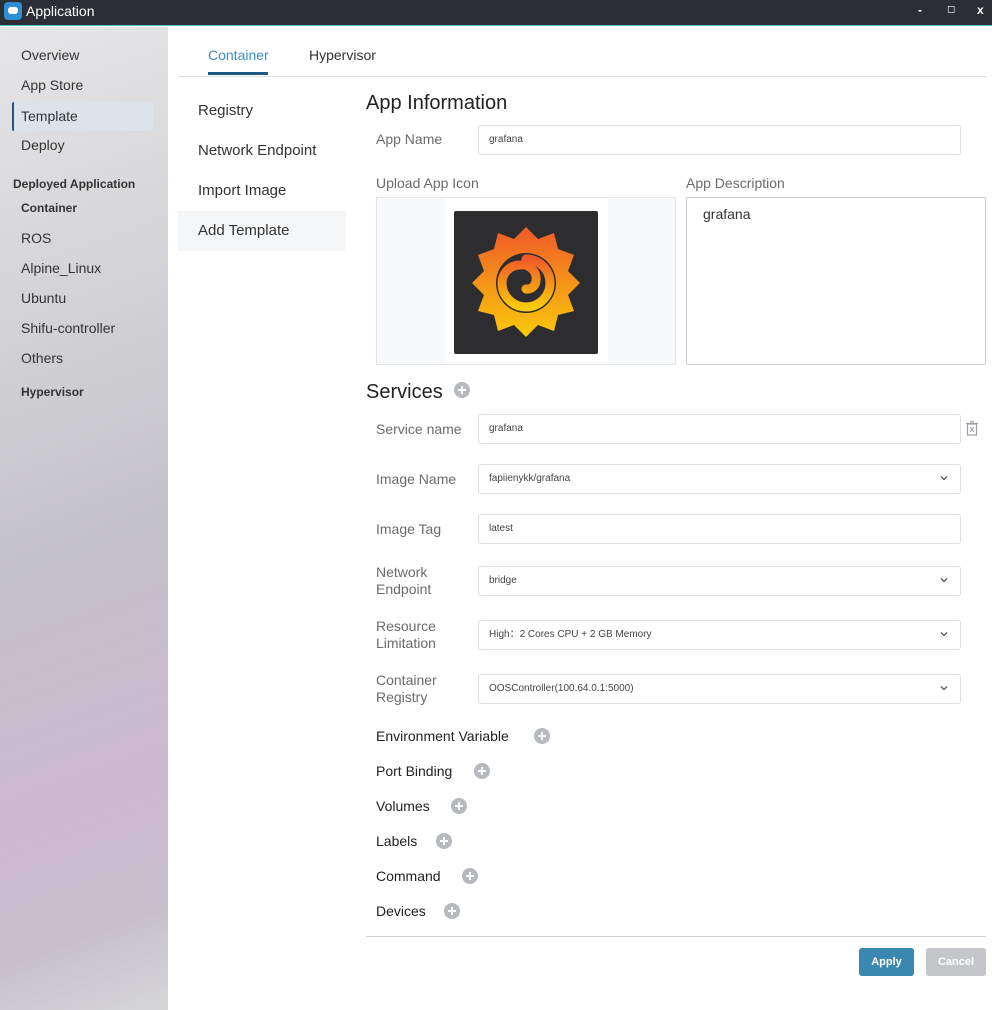 This screenshot has height=1010, width=992. I want to click on maximize-button: ◻, so click(951, 10).